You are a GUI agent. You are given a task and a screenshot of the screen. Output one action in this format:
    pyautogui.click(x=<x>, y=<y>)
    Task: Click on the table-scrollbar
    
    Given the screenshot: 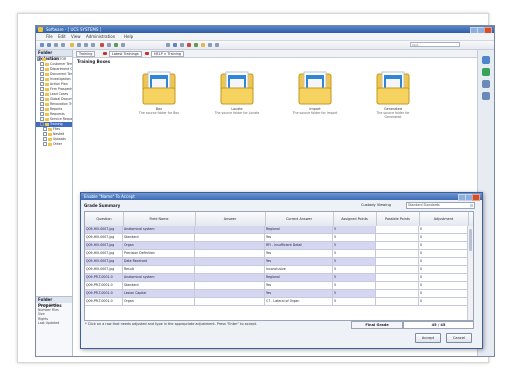 What is the action you would take?
    pyautogui.click(x=470, y=273)
    